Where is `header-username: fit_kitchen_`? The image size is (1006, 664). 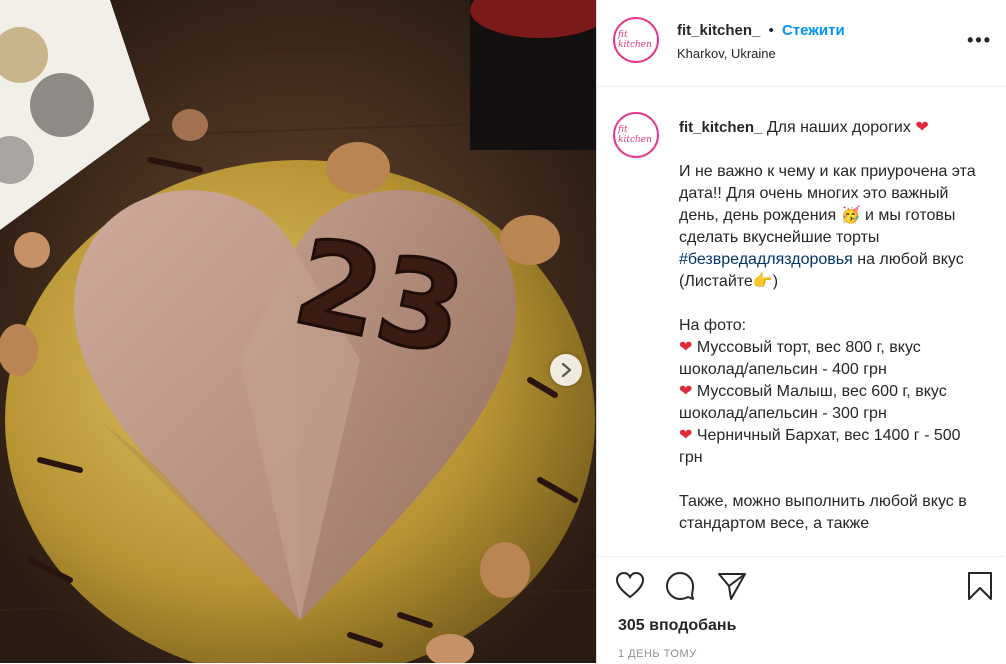
header-username: fit_kitchen_ is located at coordinates (718, 30).